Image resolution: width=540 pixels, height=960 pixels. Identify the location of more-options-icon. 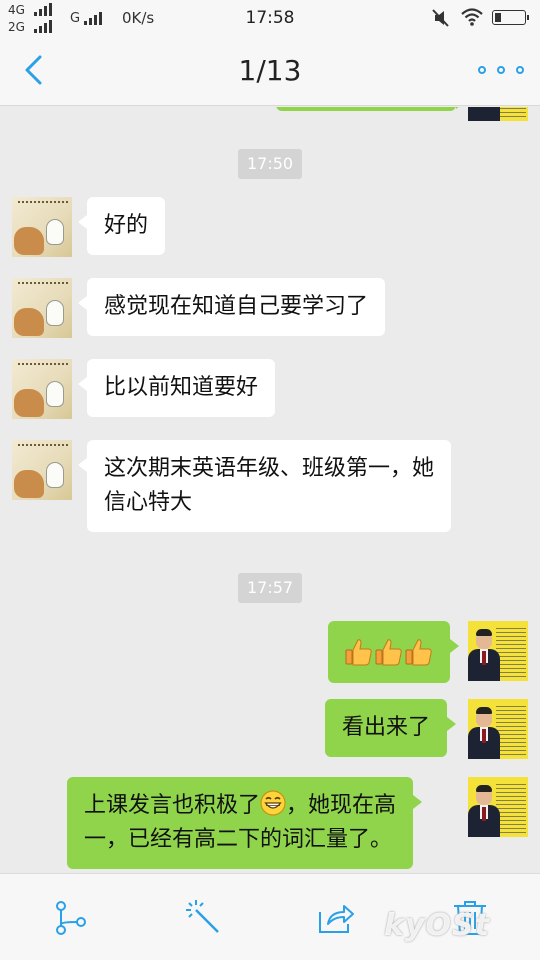
(501, 70).